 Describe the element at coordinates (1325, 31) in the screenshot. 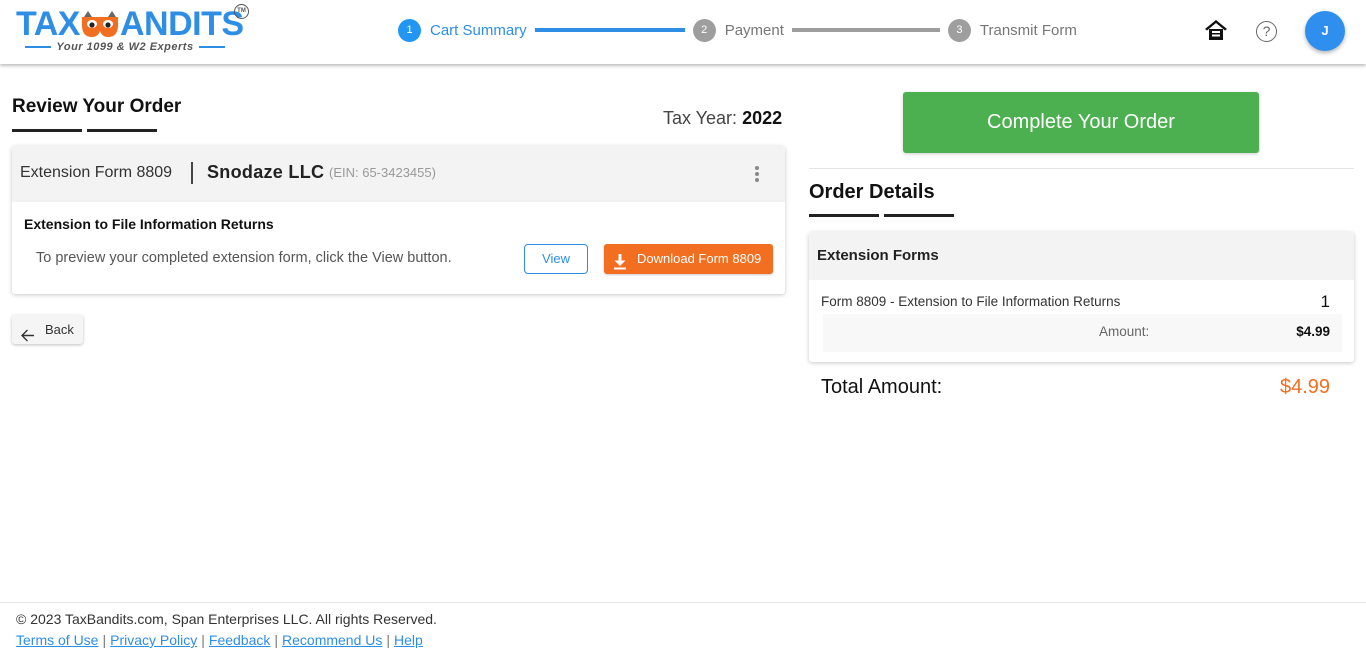

I see `user-avatar: J` at that location.